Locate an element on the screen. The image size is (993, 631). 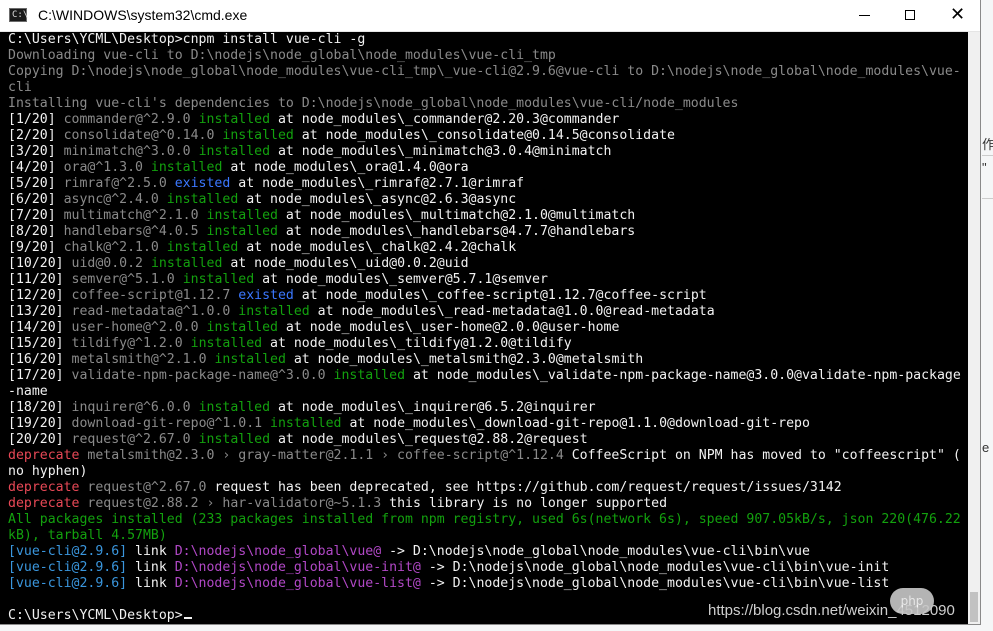
background-page-text: " is located at coordinates (984, 167).